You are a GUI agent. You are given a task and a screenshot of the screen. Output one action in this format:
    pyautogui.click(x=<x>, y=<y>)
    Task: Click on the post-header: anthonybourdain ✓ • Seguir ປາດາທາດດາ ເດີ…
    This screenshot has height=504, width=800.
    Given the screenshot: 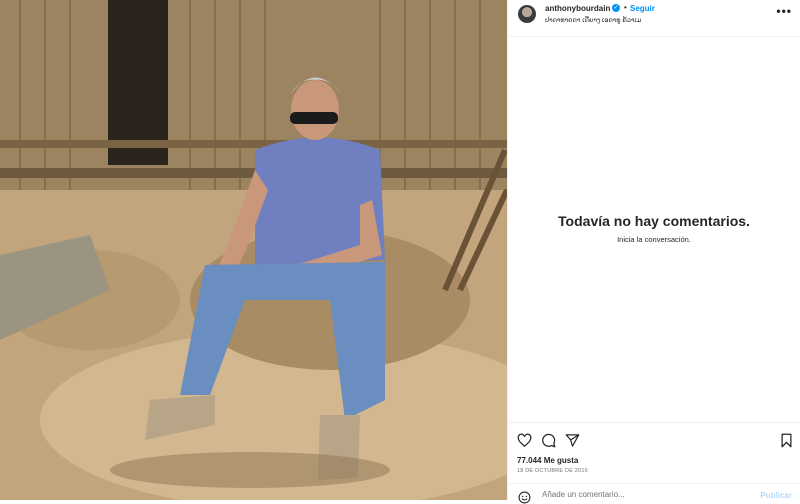 What is the action you would take?
    pyautogui.click(x=654, y=18)
    